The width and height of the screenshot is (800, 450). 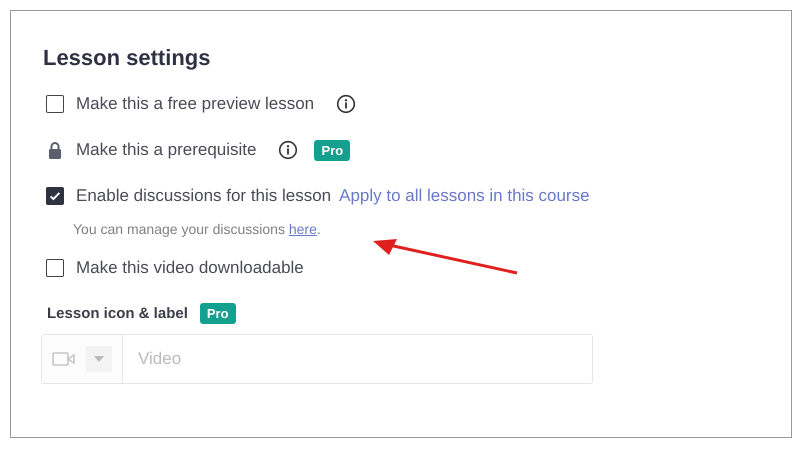 What do you see at coordinates (166, 150) in the screenshot?
I see `option-label: Make this a prerequisite` at bounding box center [166, 150].